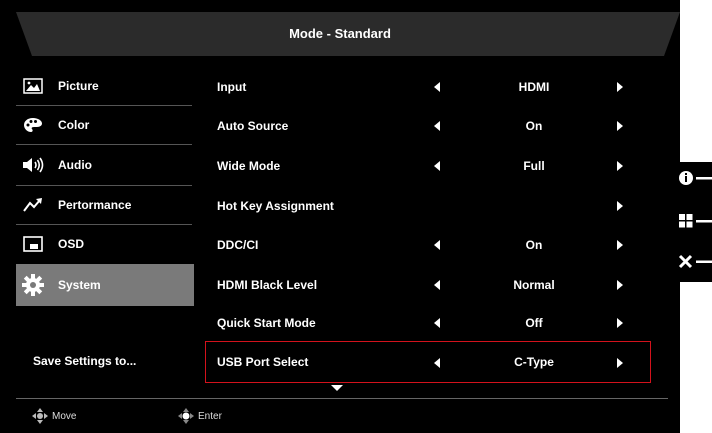 The image size is (712, 433). What do you see at coordinates (249, 166) in the screenshot?
I see `setting-name: Wide Mode` at bounding box center [249, 166].